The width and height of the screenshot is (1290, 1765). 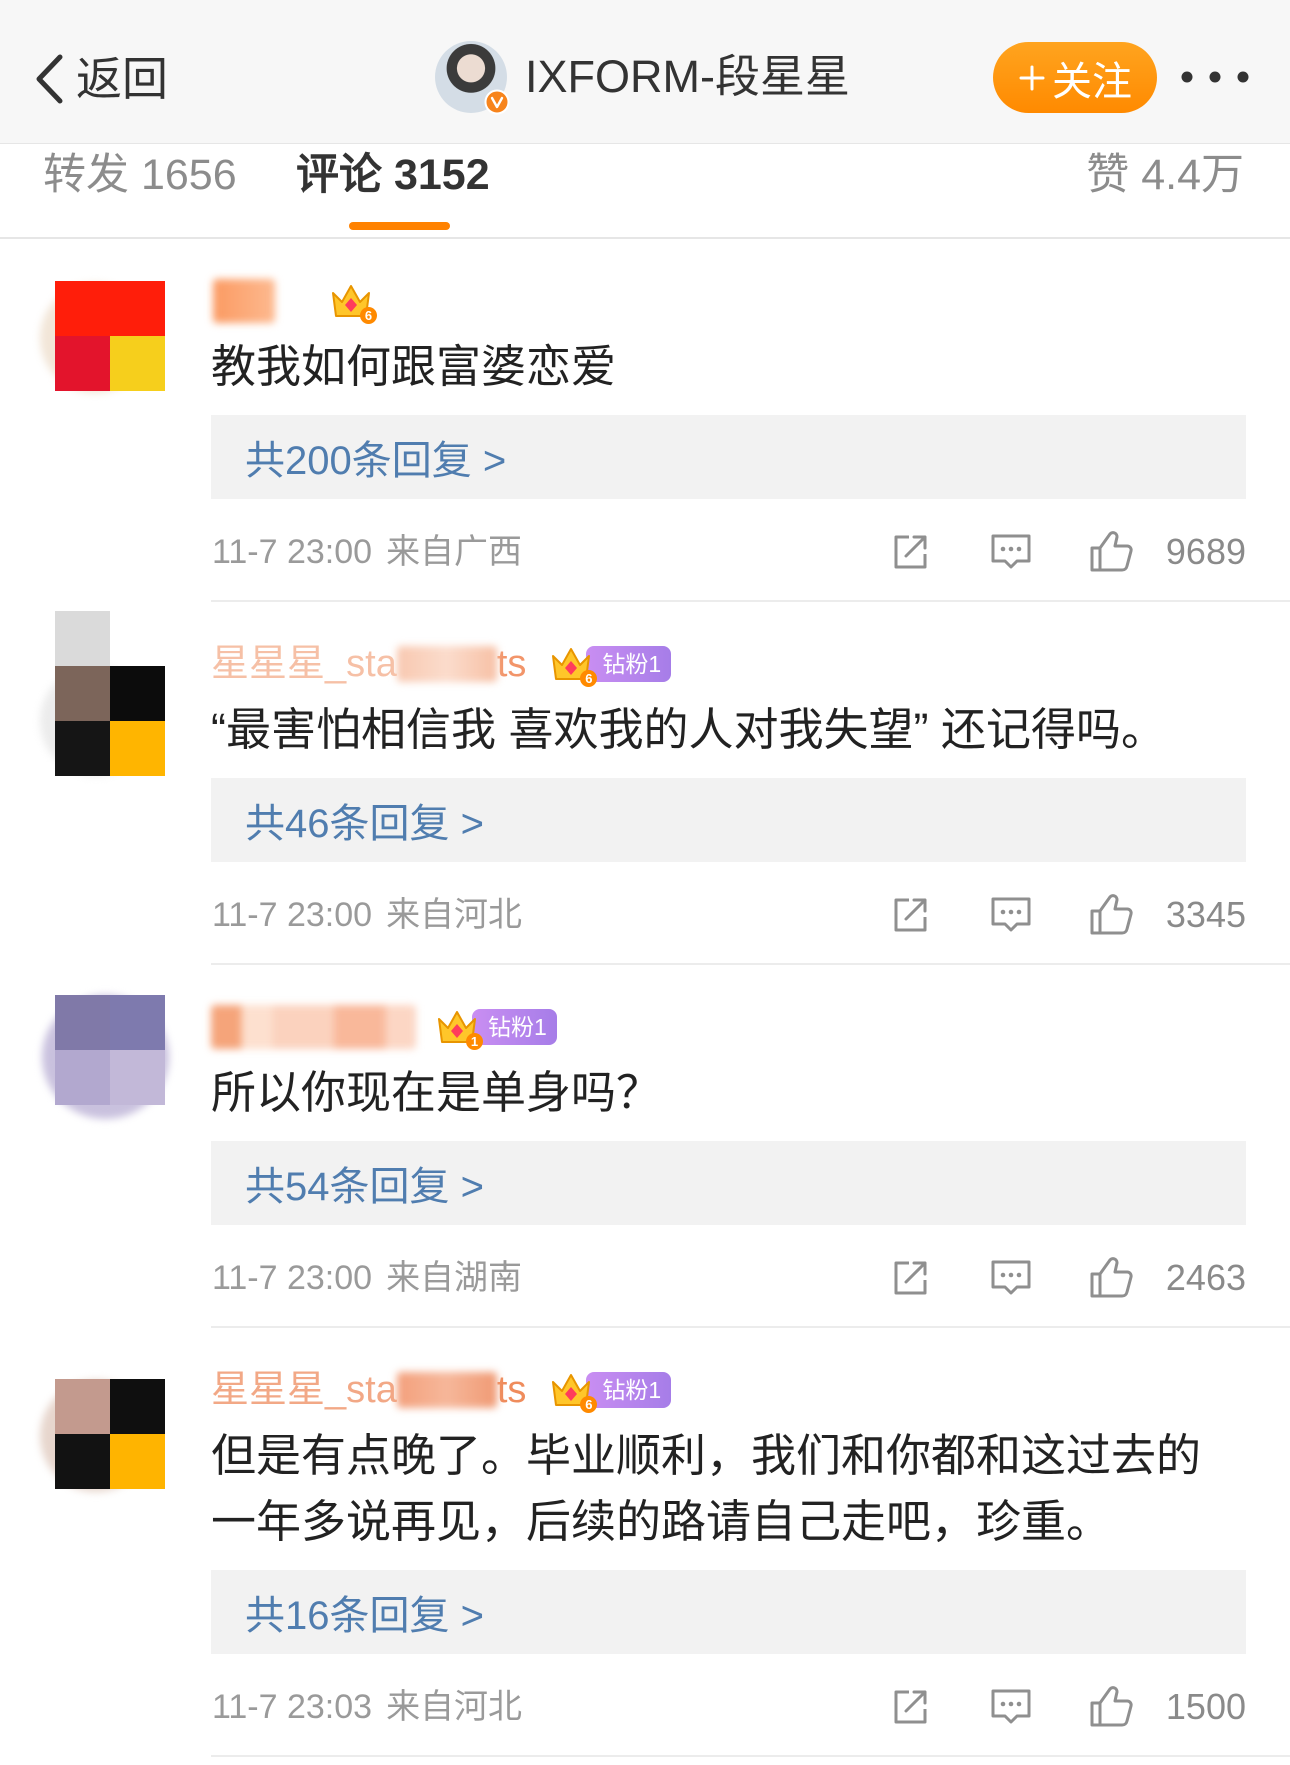 I want to click on view-replies-link: 共16条回复 >, so click(x=728, y=1612).